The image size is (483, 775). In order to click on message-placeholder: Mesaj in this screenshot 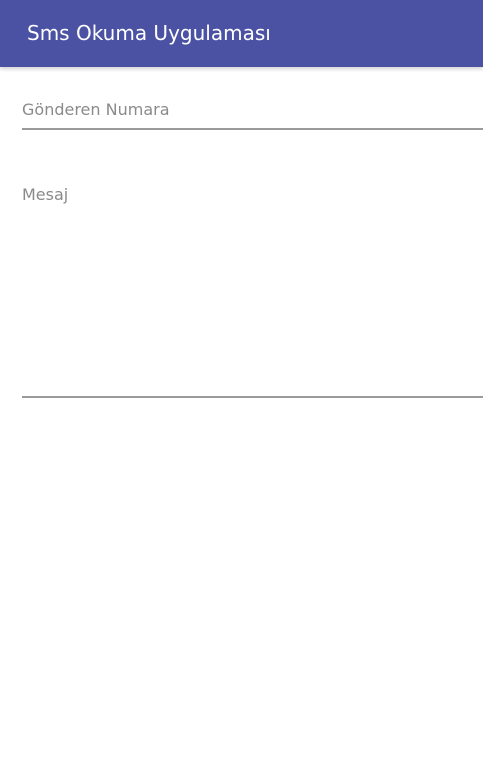, I will do `click(45, 194)`.